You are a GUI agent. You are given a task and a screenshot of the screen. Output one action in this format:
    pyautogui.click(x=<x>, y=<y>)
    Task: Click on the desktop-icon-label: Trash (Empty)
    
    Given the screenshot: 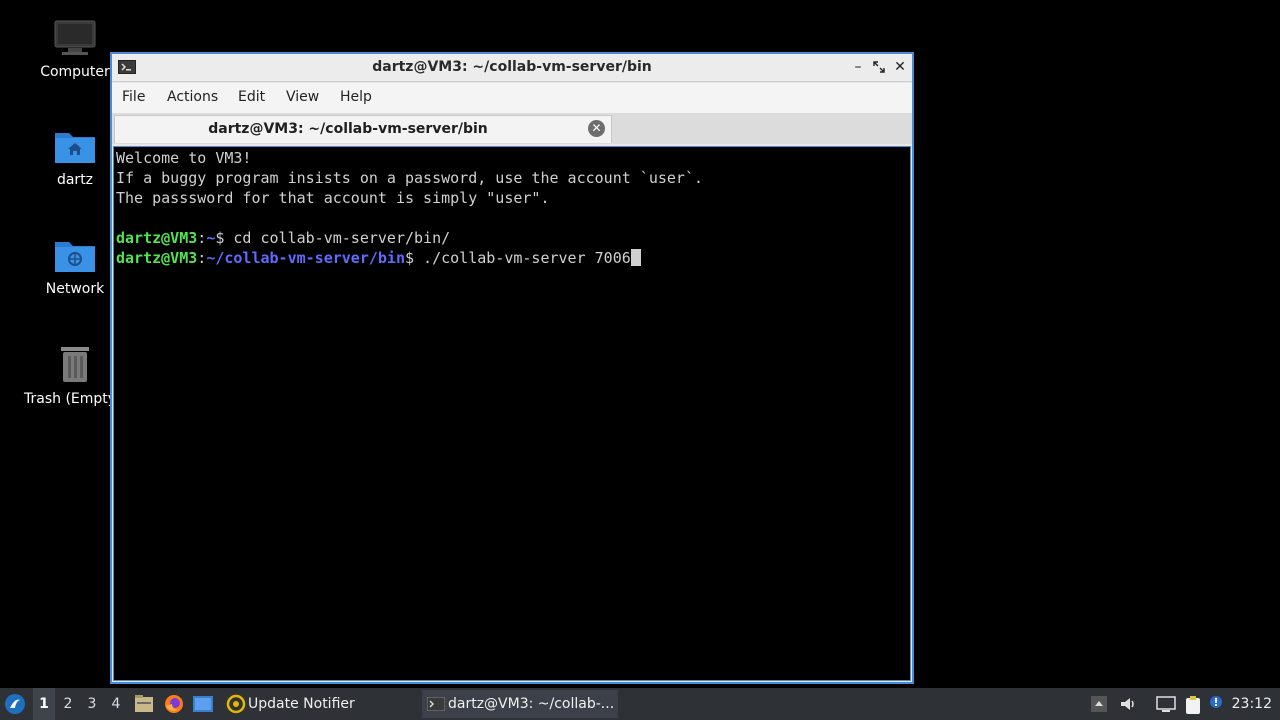 What is the action you would take?
    pyautogui.click(x=73, y=399)
    